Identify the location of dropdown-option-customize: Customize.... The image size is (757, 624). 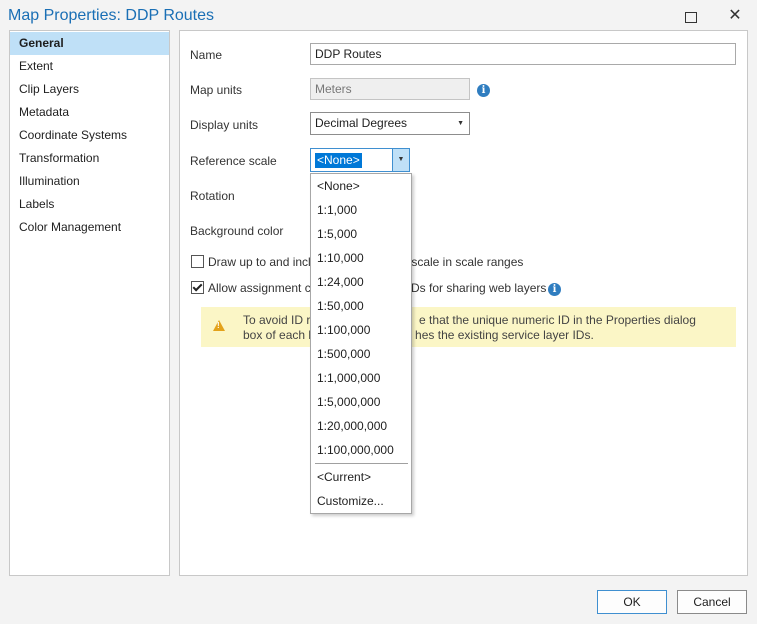
(361, 501).